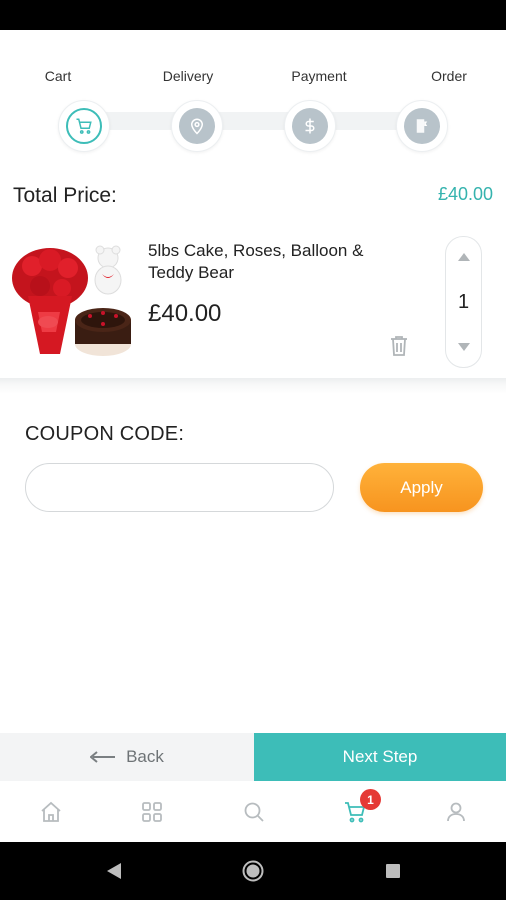 The width and height of the screenshot is (506, 900). I want to click on nav-back-button, so click(114, 871).